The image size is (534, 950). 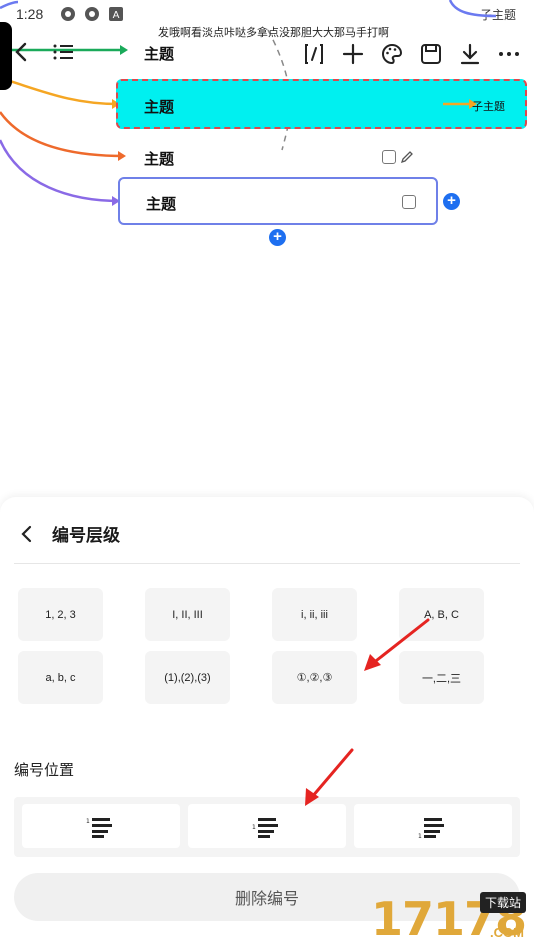 I want to click on number-option-alpha-upper: A, B, C, so click(x=441, y=614).